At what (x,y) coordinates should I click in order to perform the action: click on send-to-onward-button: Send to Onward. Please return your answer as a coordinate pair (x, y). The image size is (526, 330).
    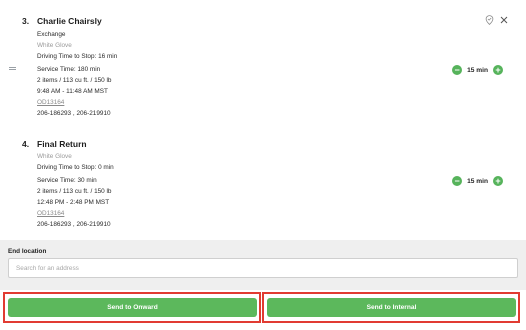
    Looking at the image, I should click on (132, 307).